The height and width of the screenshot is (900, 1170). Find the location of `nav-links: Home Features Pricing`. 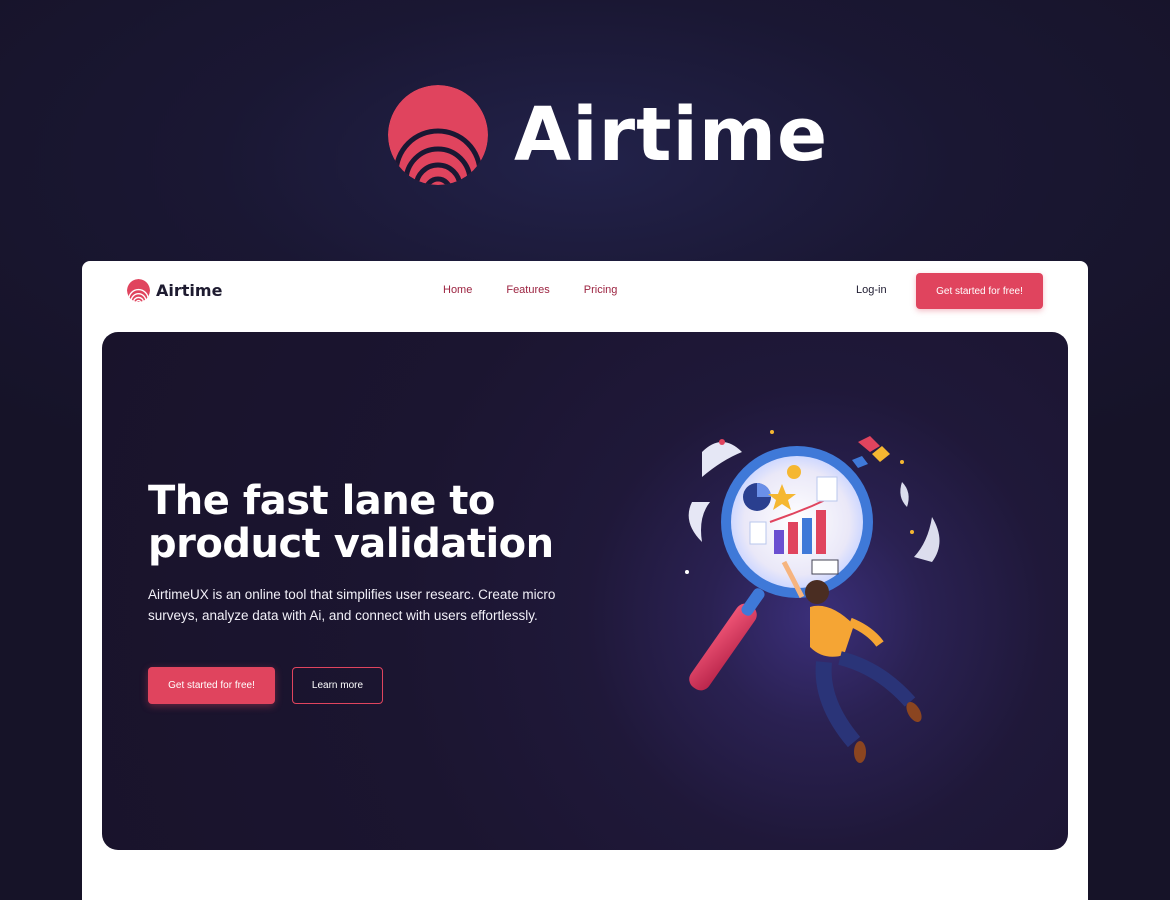

nav-links: Home Features Pricing is located at coordinates (530, 290).